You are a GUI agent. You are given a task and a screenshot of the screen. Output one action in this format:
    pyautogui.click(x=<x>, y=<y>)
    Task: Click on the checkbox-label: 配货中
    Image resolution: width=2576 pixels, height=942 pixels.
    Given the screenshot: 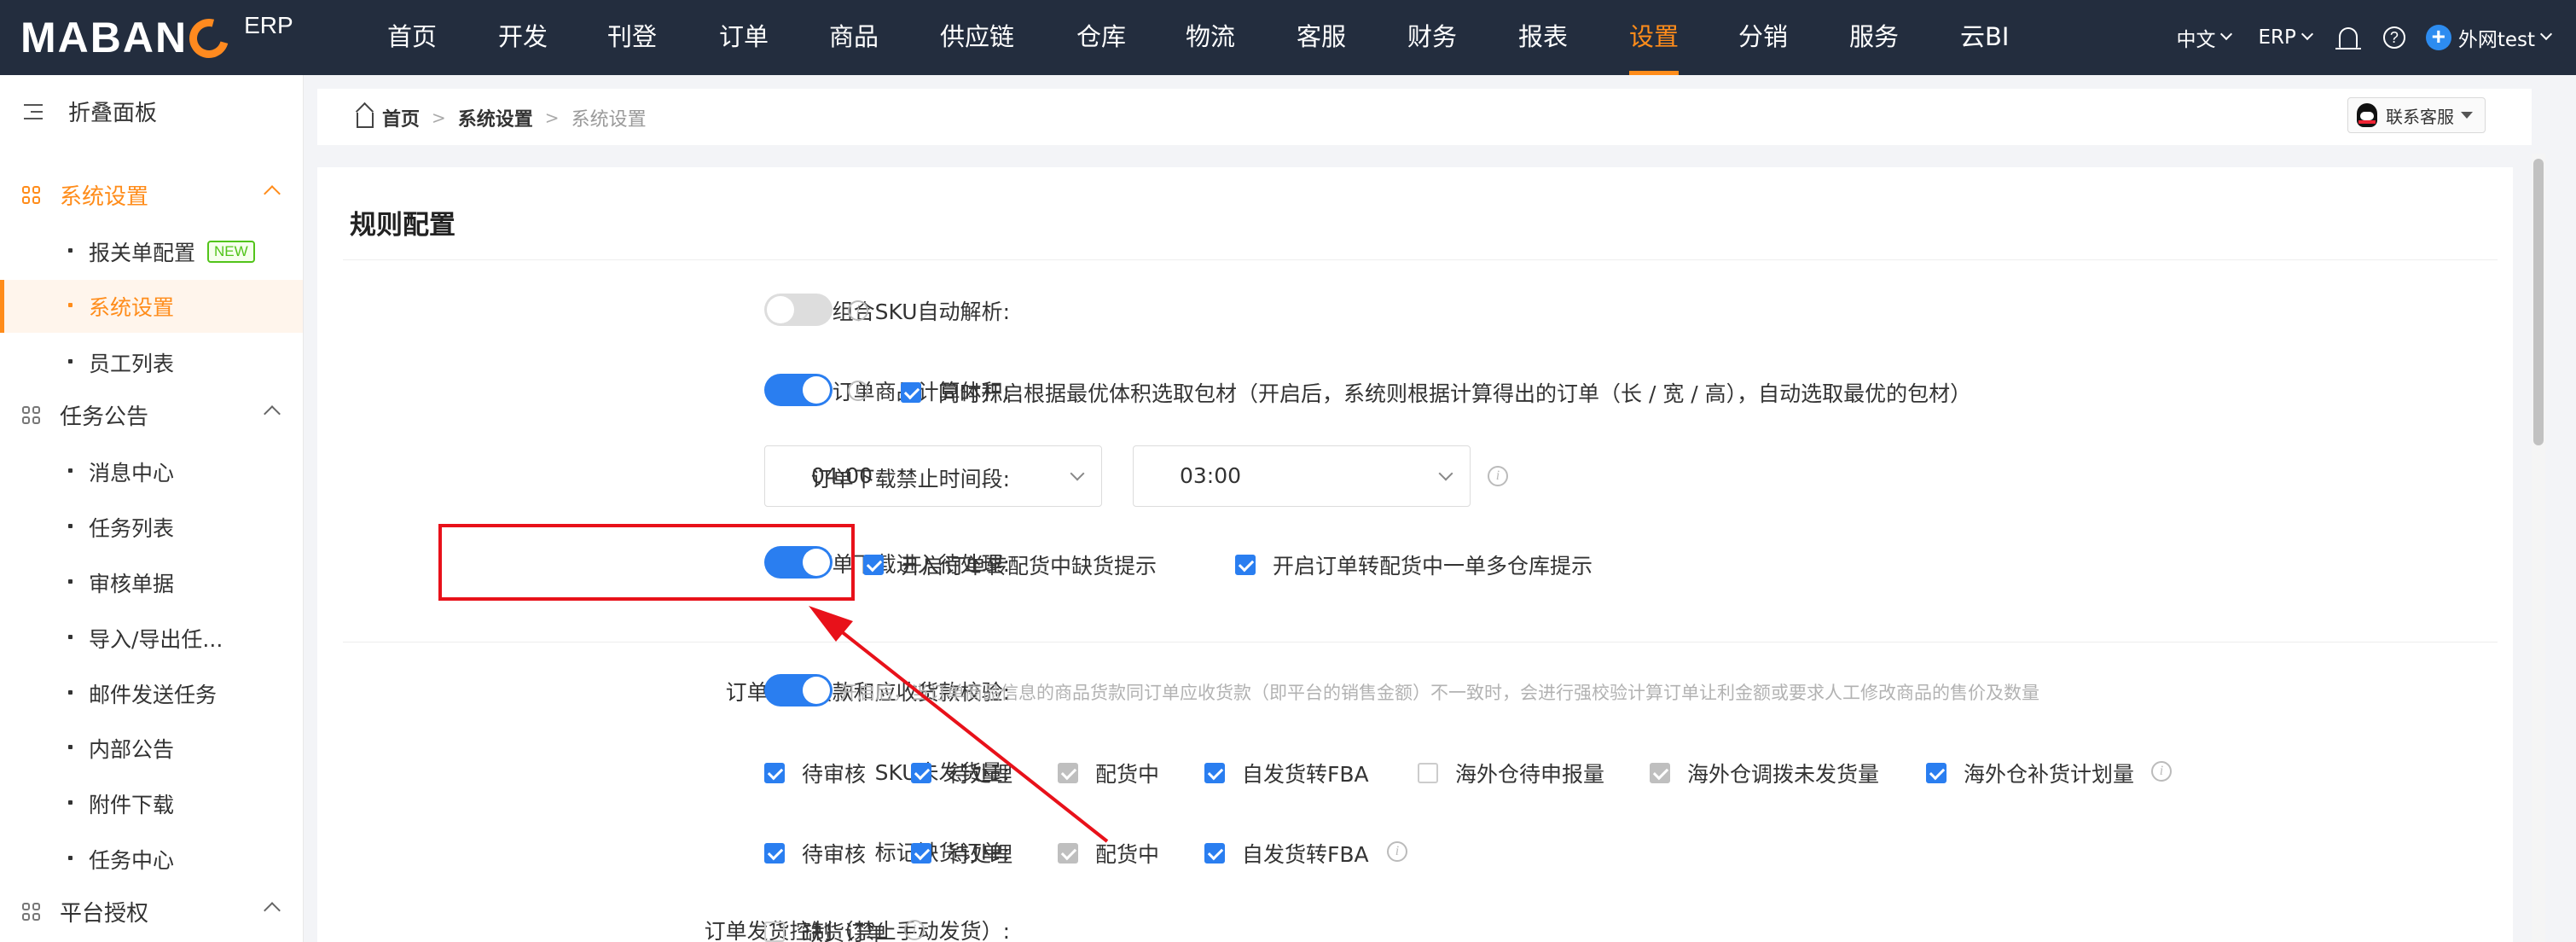 What is the action you would take?
    pyautogui.click(x=1127, y=854)
    